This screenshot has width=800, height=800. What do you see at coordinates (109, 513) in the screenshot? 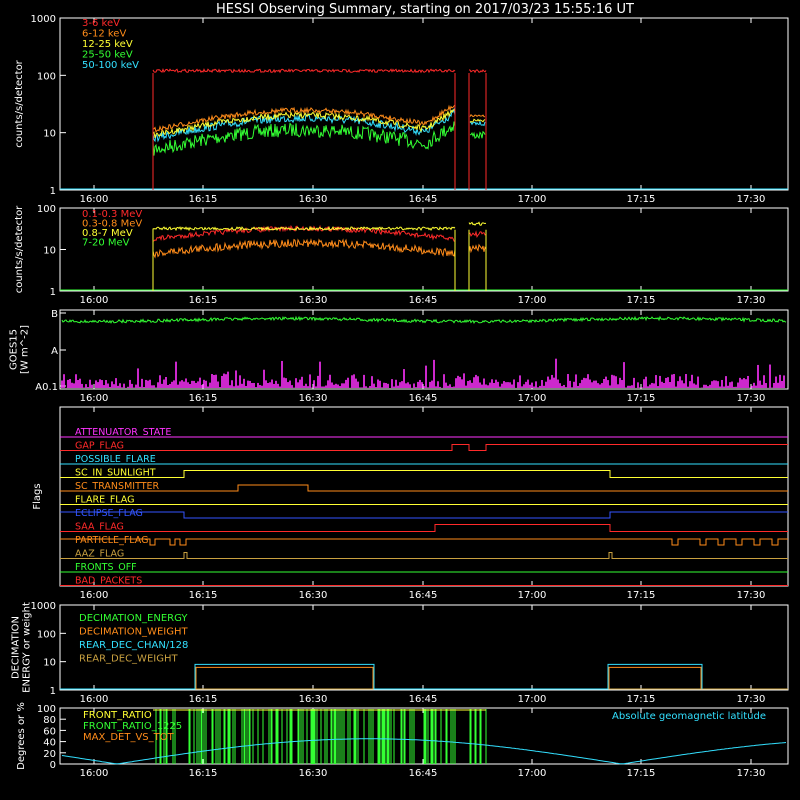
I see `flag-label: ECLIPSE_FLAG` at bounding box center [109, 513].